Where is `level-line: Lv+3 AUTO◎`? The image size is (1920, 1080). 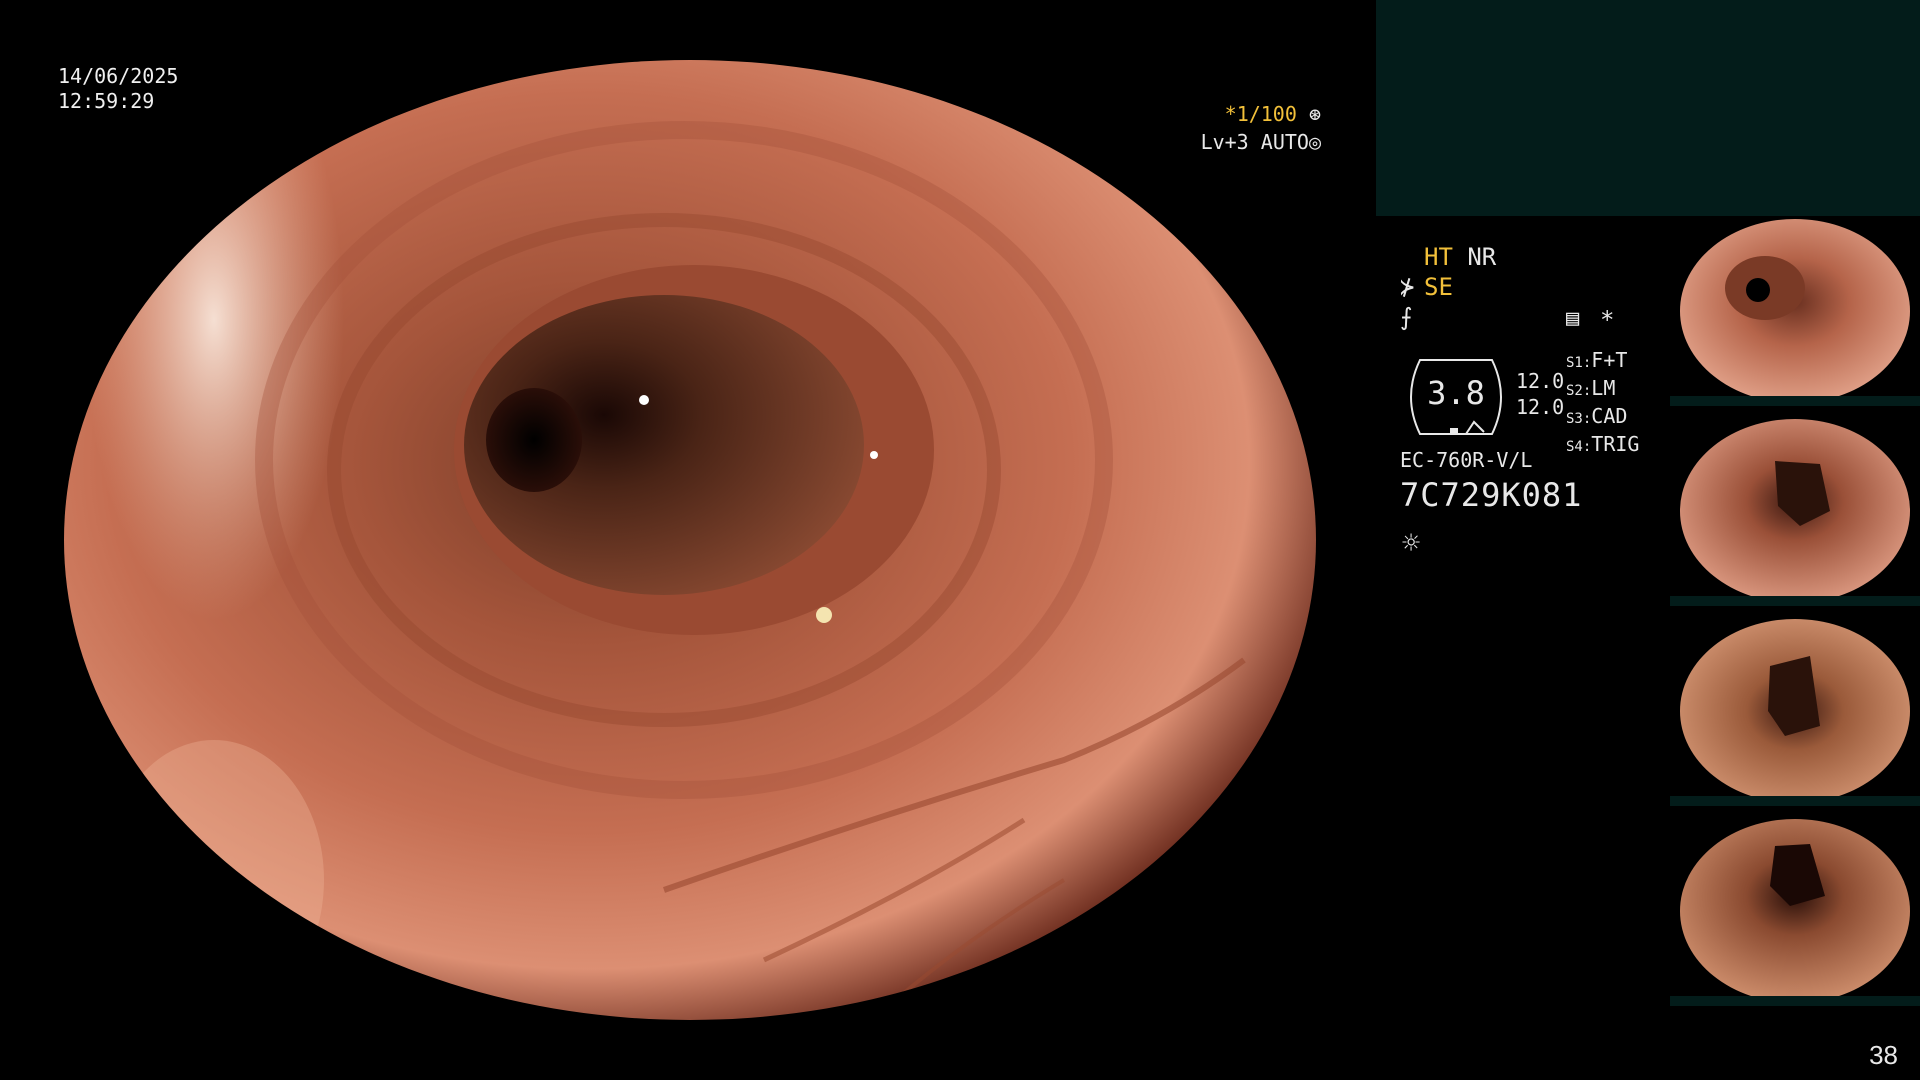
level-line: Lv+3 AUTO◎ is located at coordinates (1258, 142).